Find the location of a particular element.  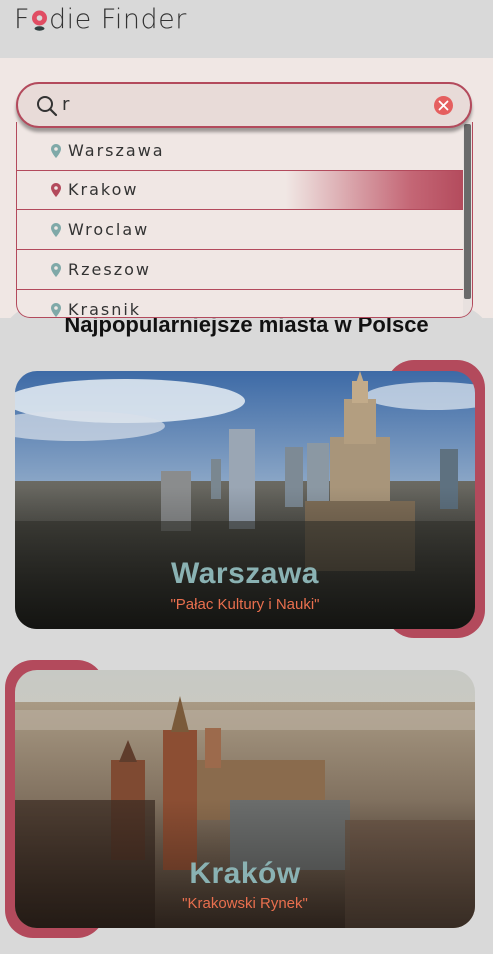

scrollbar-thumb is located at coordinates (467, 211).